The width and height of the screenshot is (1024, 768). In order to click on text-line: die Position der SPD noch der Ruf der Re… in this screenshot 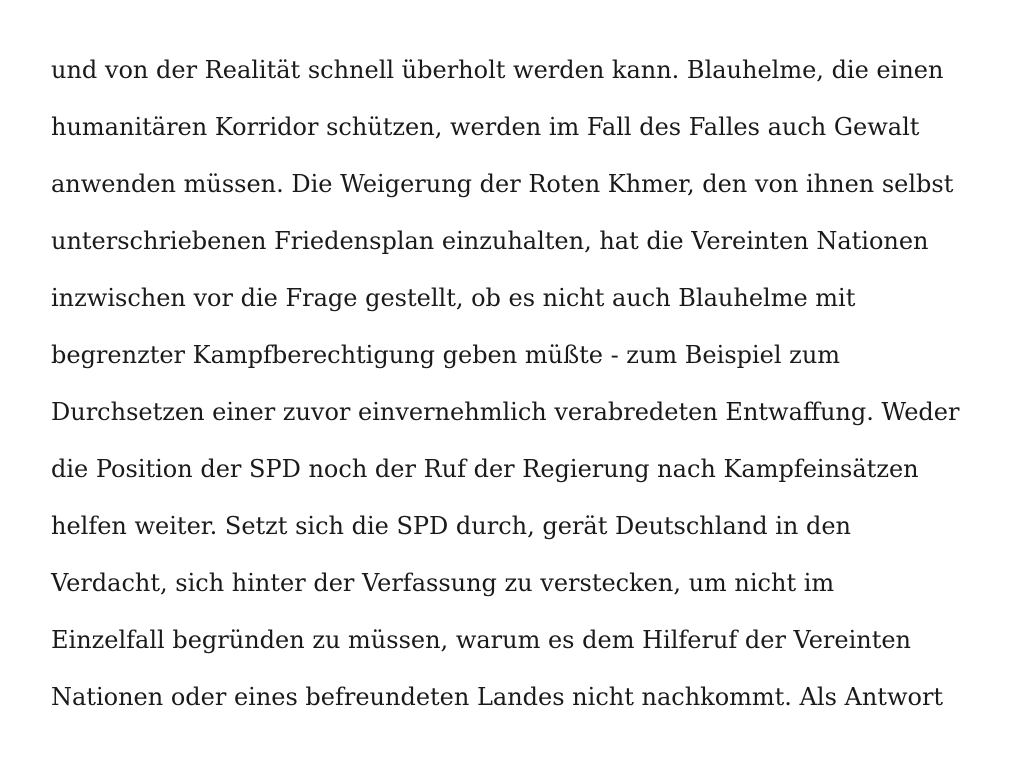, I will do `click(485, 469)`.